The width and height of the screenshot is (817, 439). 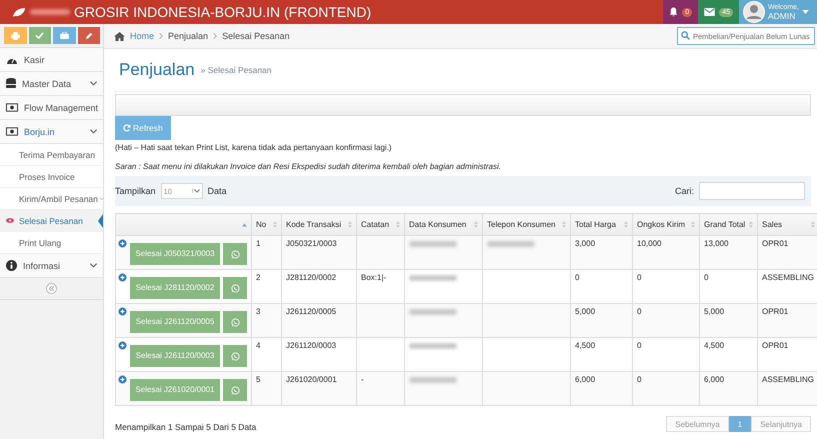 I want to click on table-cell: 13,000, so click(x=716, y=243).